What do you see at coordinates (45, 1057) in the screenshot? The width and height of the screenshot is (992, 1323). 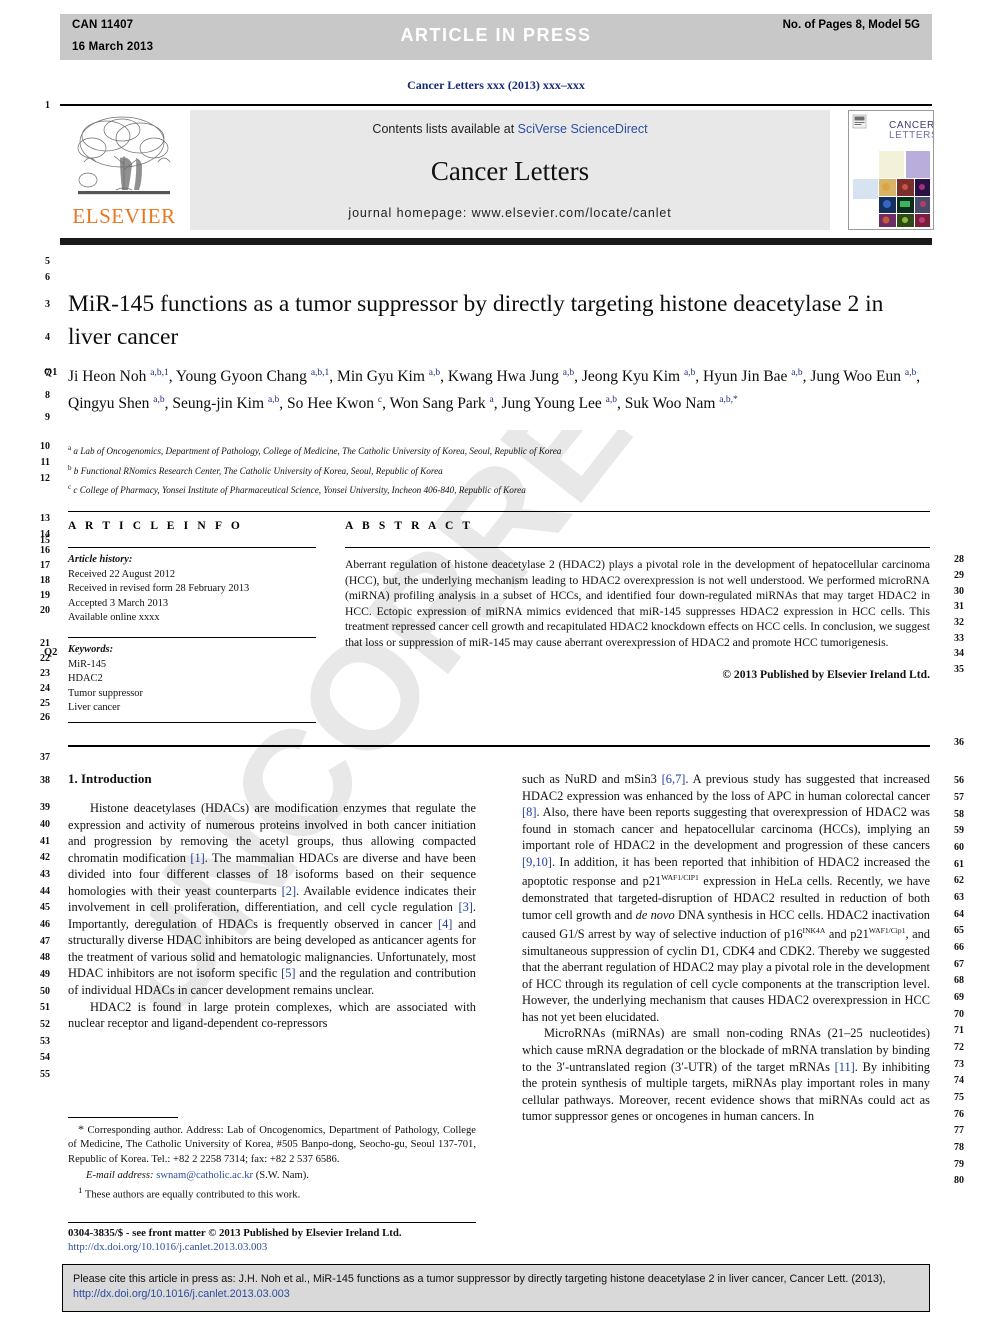 I see `line-number: 54` at bounding box center [45, 1057].